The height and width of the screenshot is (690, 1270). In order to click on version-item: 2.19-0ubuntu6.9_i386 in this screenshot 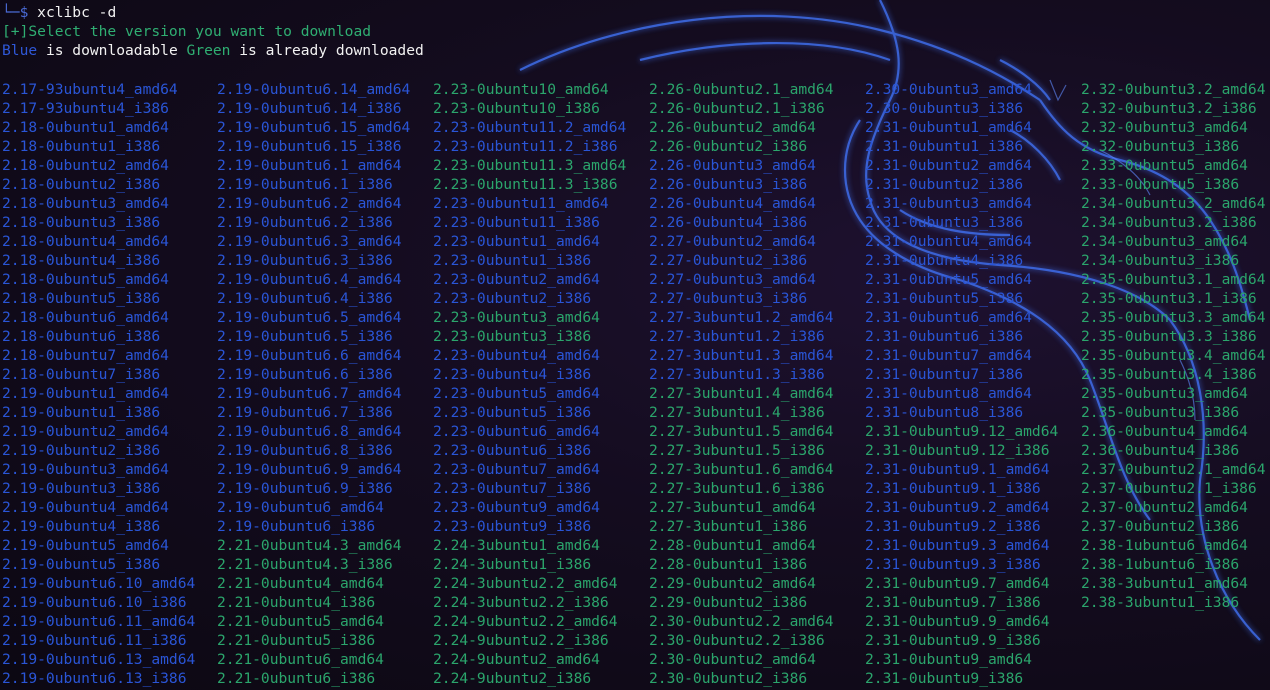, I will do `click(313, 488)`.